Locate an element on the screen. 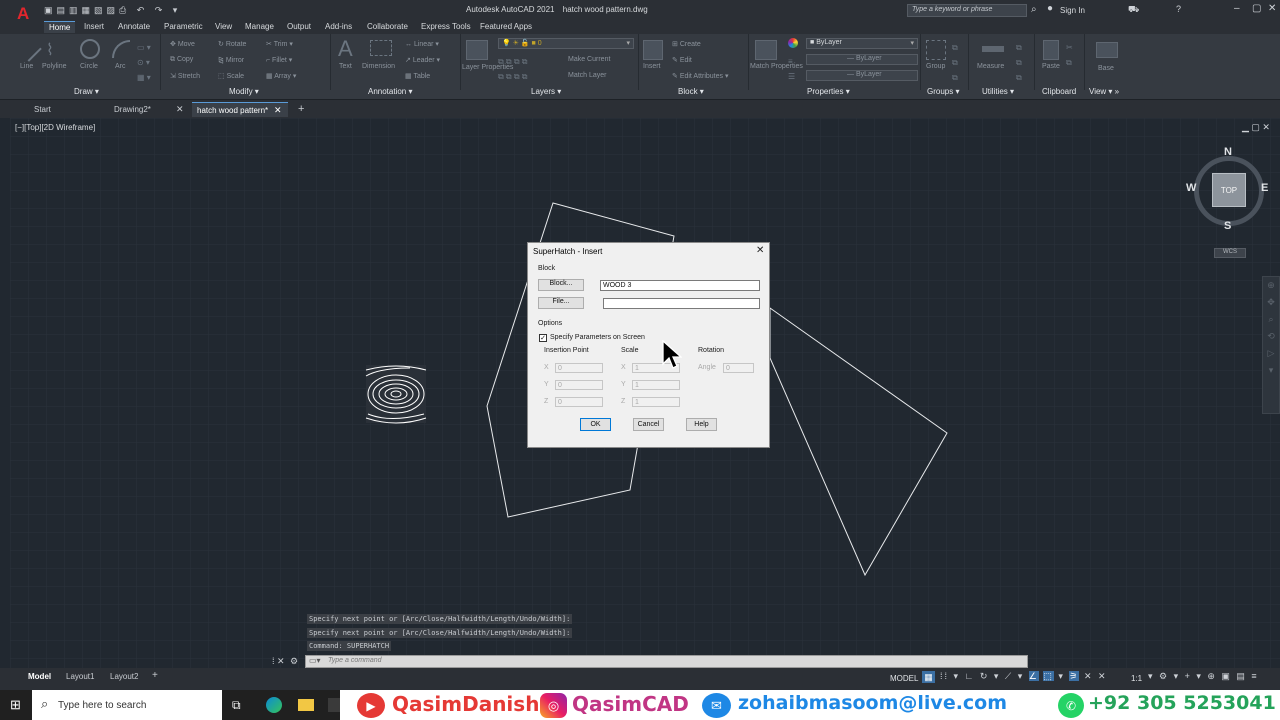 The width and height of the screenshot is (1280, 720). cart-icon: ⛟ is located at coordinates (1133, 10).